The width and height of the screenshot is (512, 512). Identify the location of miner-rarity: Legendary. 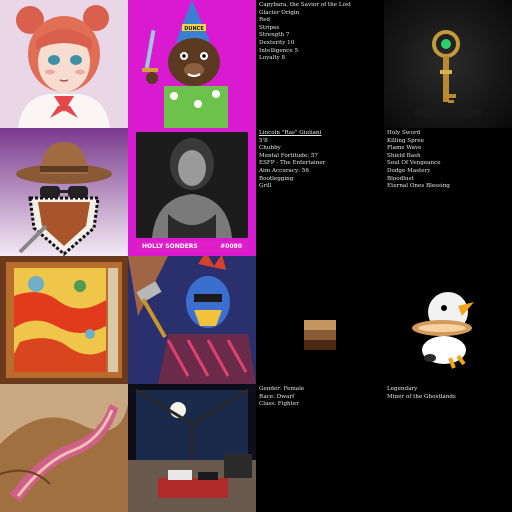
(402, 389).